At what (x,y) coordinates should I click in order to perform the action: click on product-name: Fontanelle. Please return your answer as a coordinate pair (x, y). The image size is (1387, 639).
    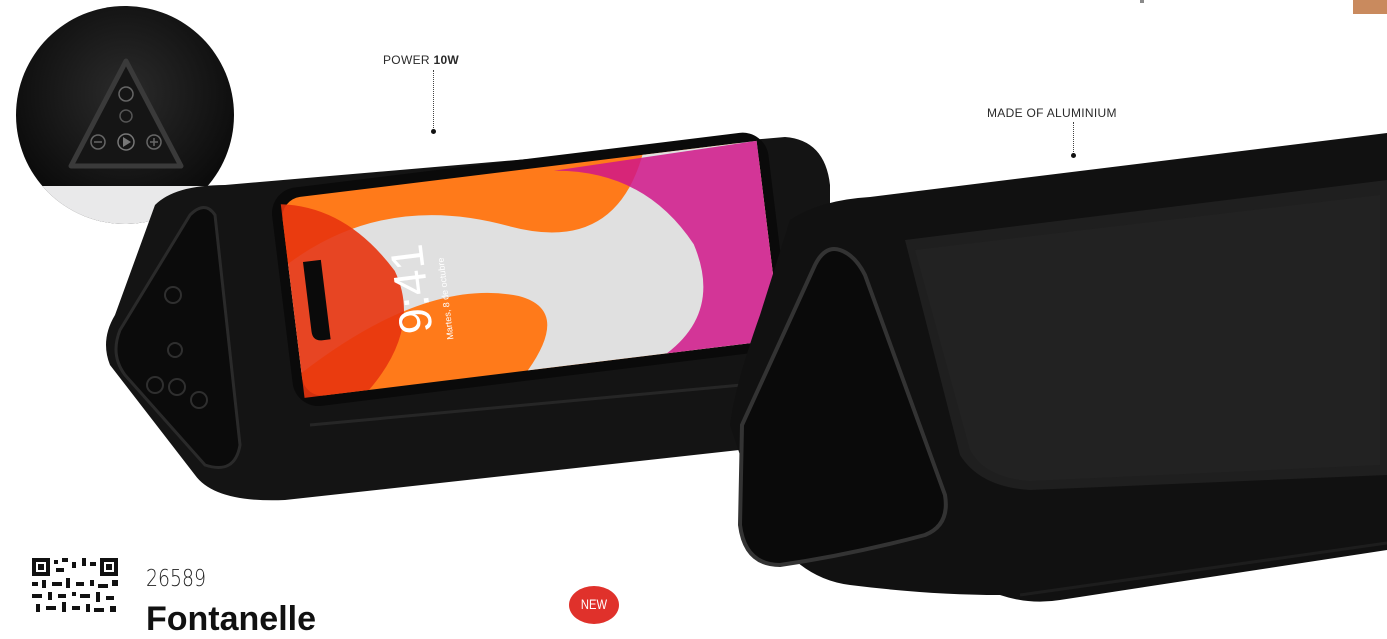
    Looking at the image, I should click on (231, 619).